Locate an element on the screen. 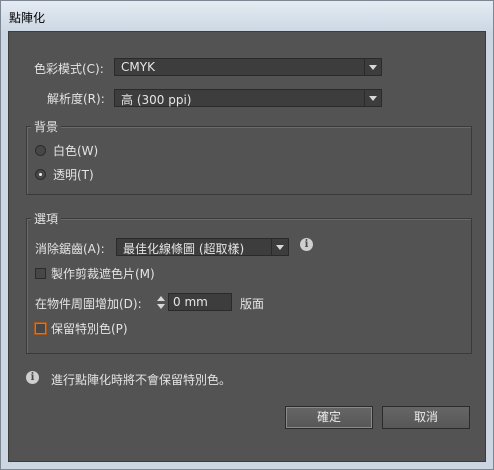 This screenshot has width=494, height=470. info-message: 進行點陣化時將不會保留特別色。 is located at coordinates (141, 380).